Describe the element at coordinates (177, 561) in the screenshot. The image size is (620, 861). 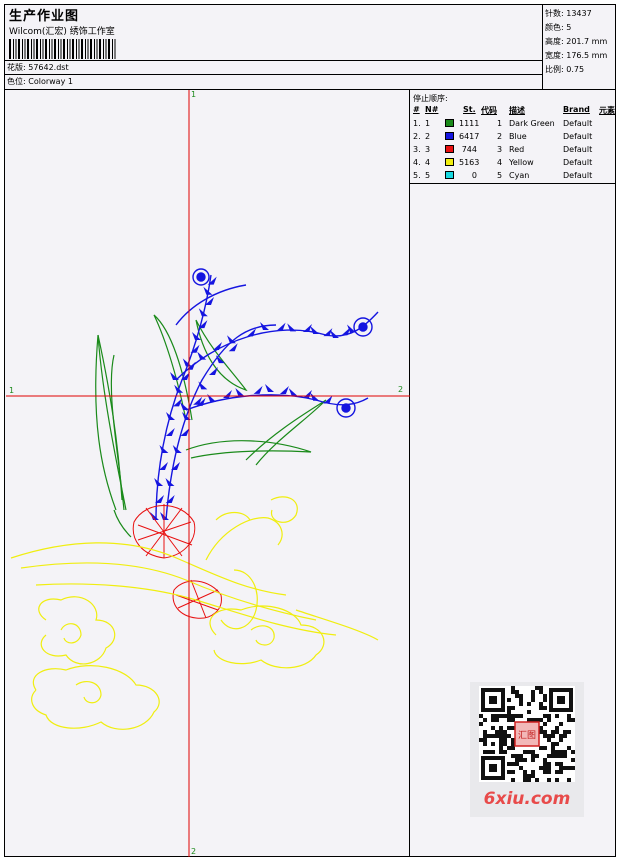
I see `red-thread-layer` at that location.